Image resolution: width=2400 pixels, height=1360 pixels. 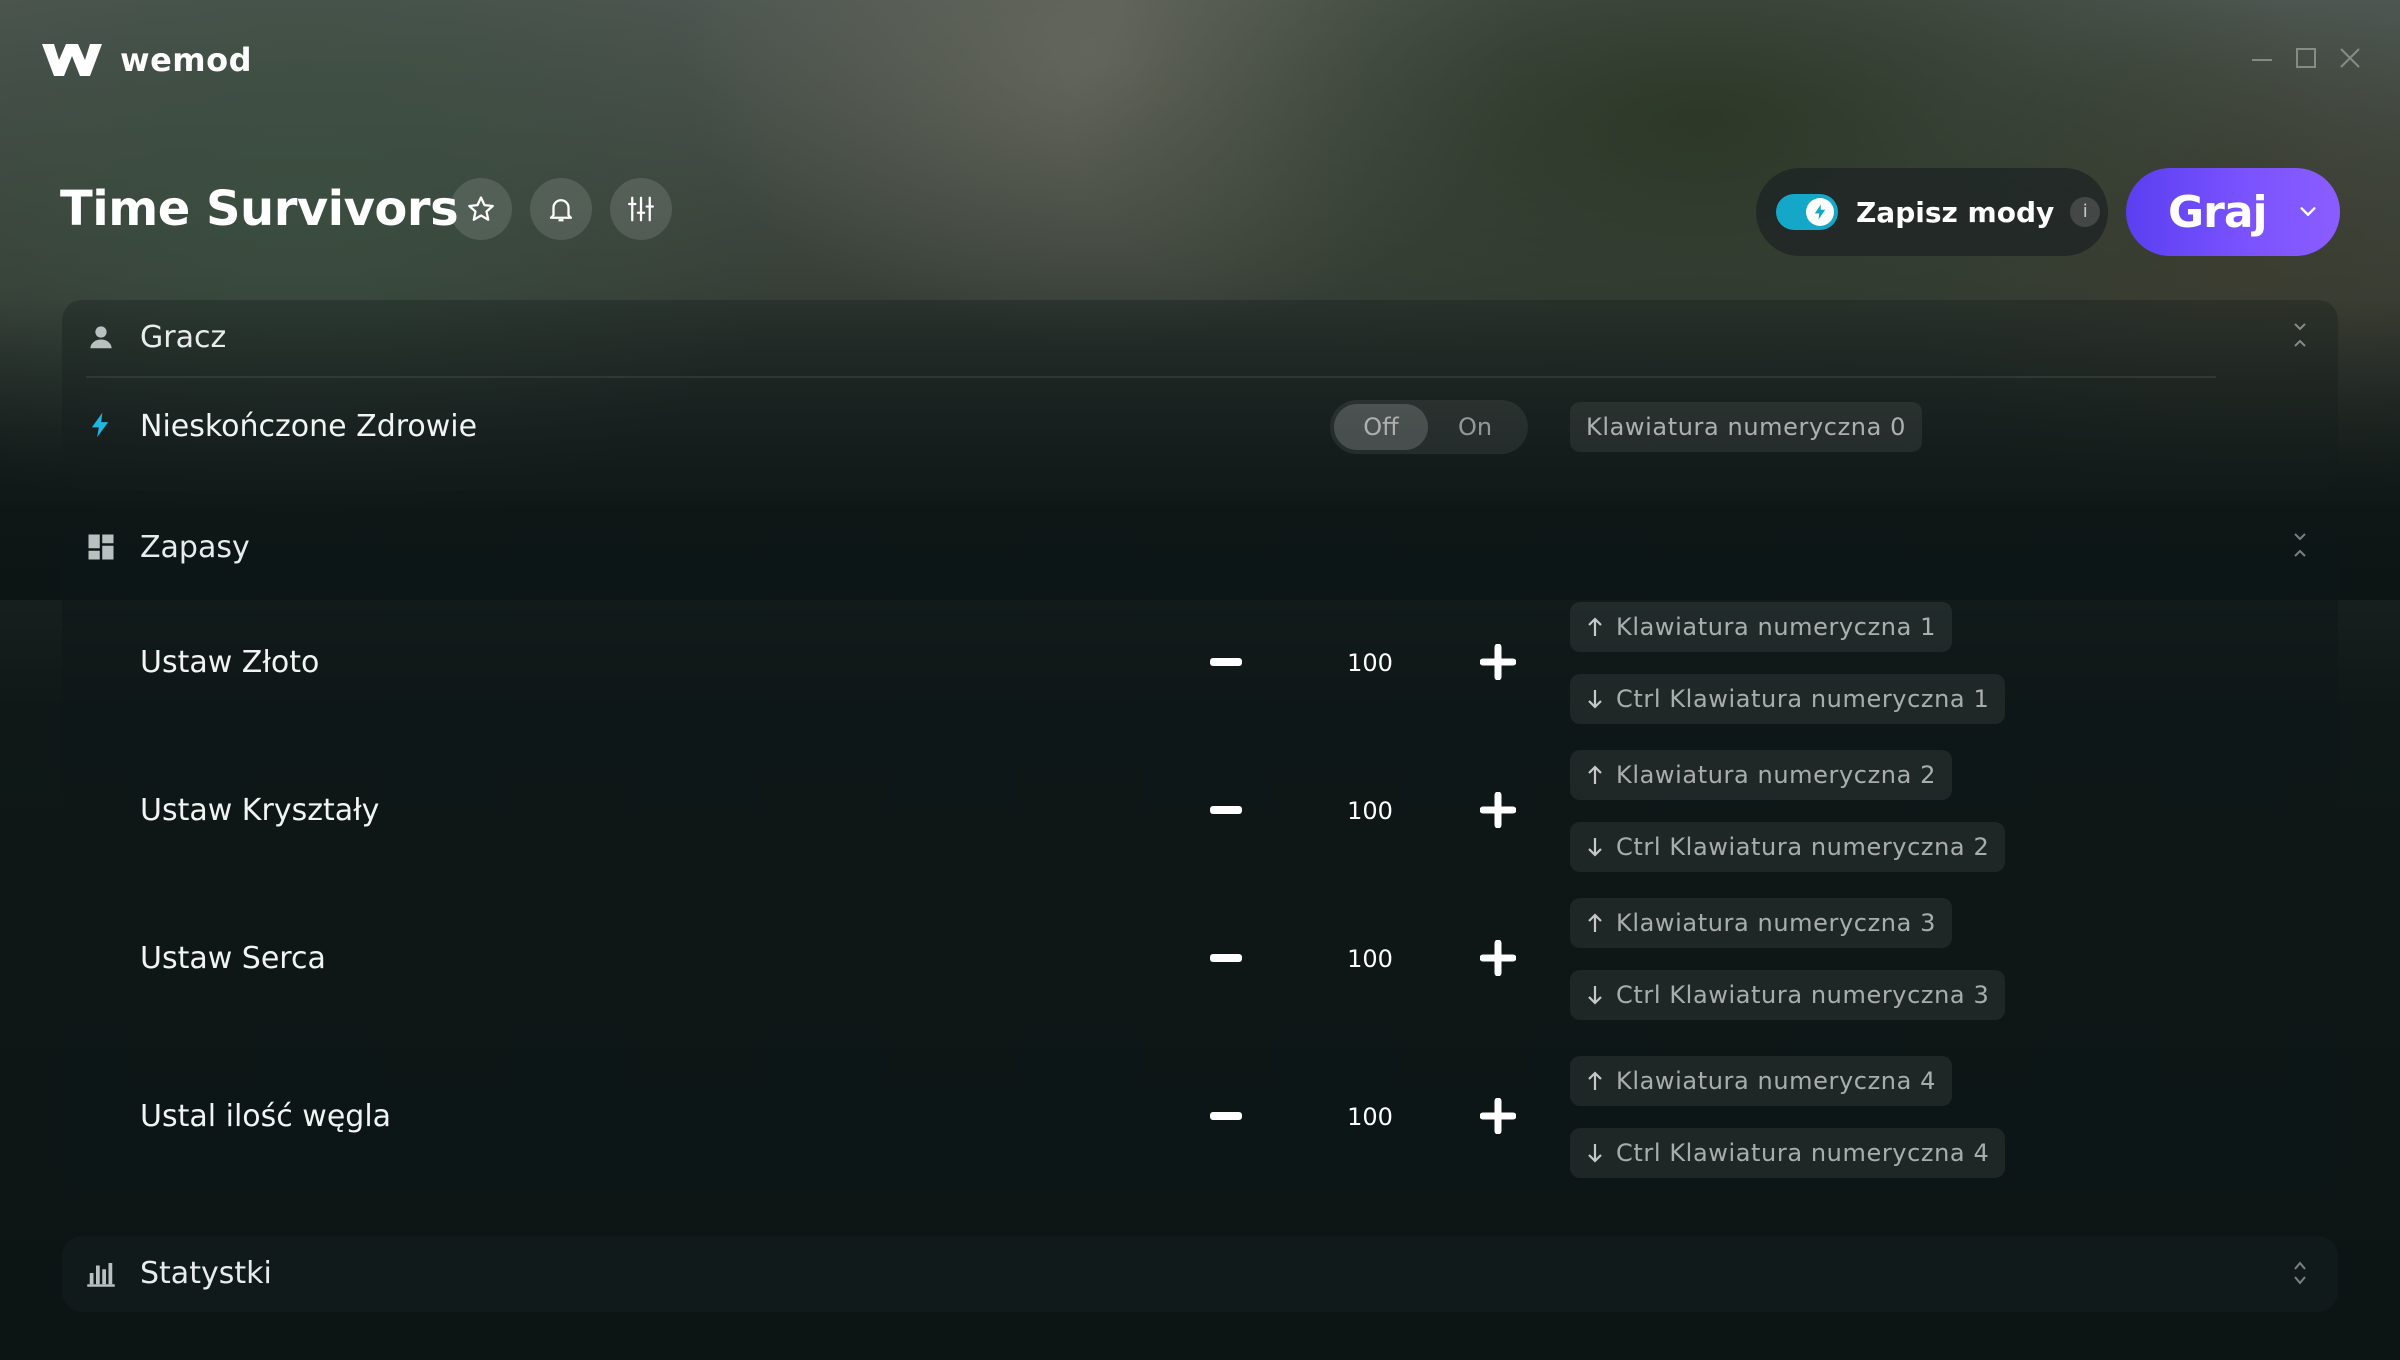 What do you see at coordinates (206, 1273) in the screenshot?
I see `section-title-stats: Statystki` at bounding box center [206, 1273].